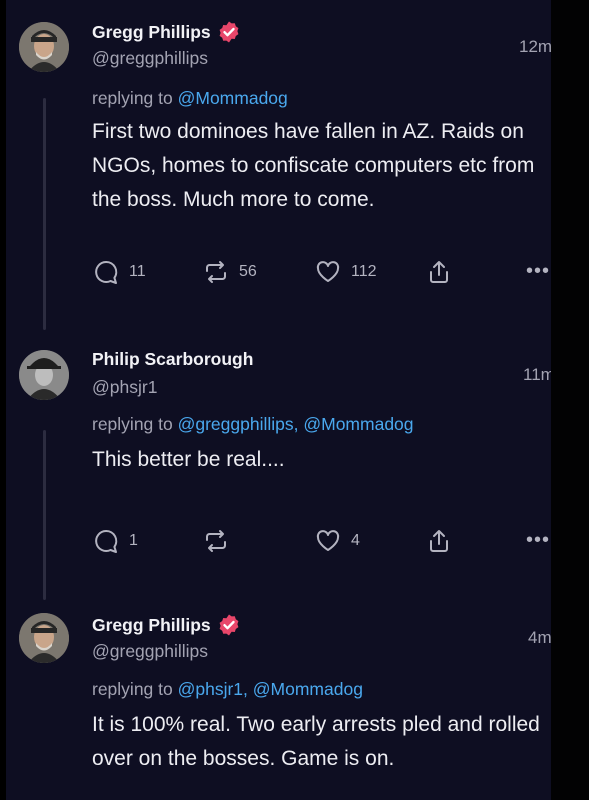 The height and width of the screenshot is (800, 589). I want to click on reply-button: 11, so click(119, 272).